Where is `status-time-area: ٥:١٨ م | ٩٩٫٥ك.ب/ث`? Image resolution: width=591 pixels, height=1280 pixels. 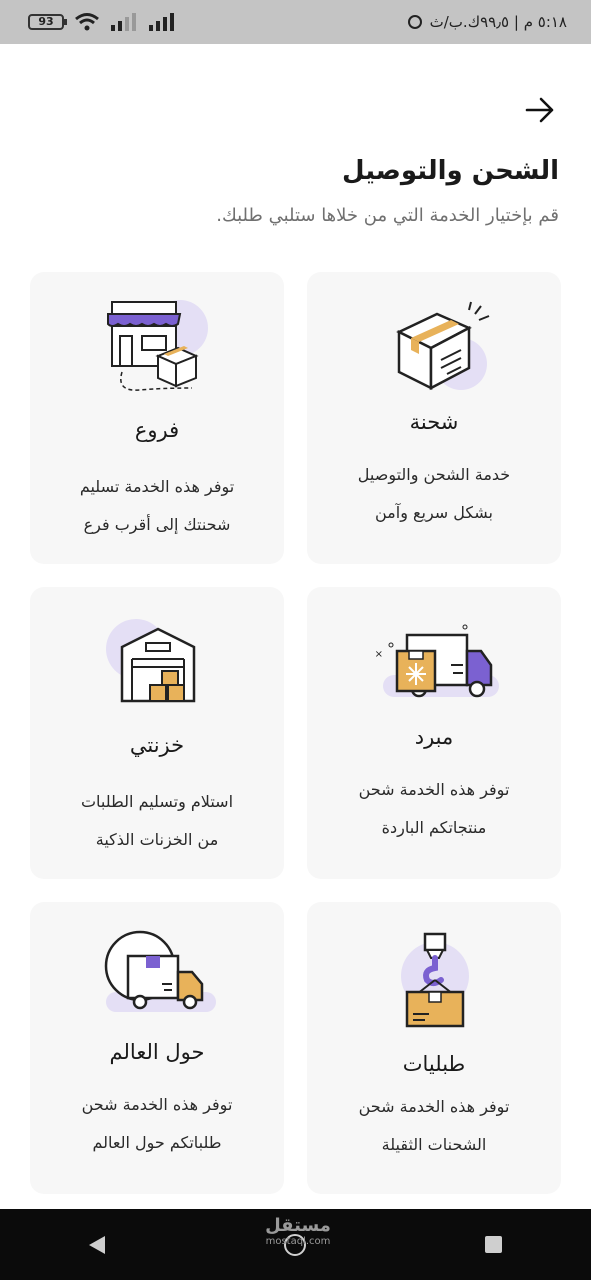 status-time-area: ٥:١٨ م | ٩٩٫٥ك.ب/ث is located at coordinates (487, 22).